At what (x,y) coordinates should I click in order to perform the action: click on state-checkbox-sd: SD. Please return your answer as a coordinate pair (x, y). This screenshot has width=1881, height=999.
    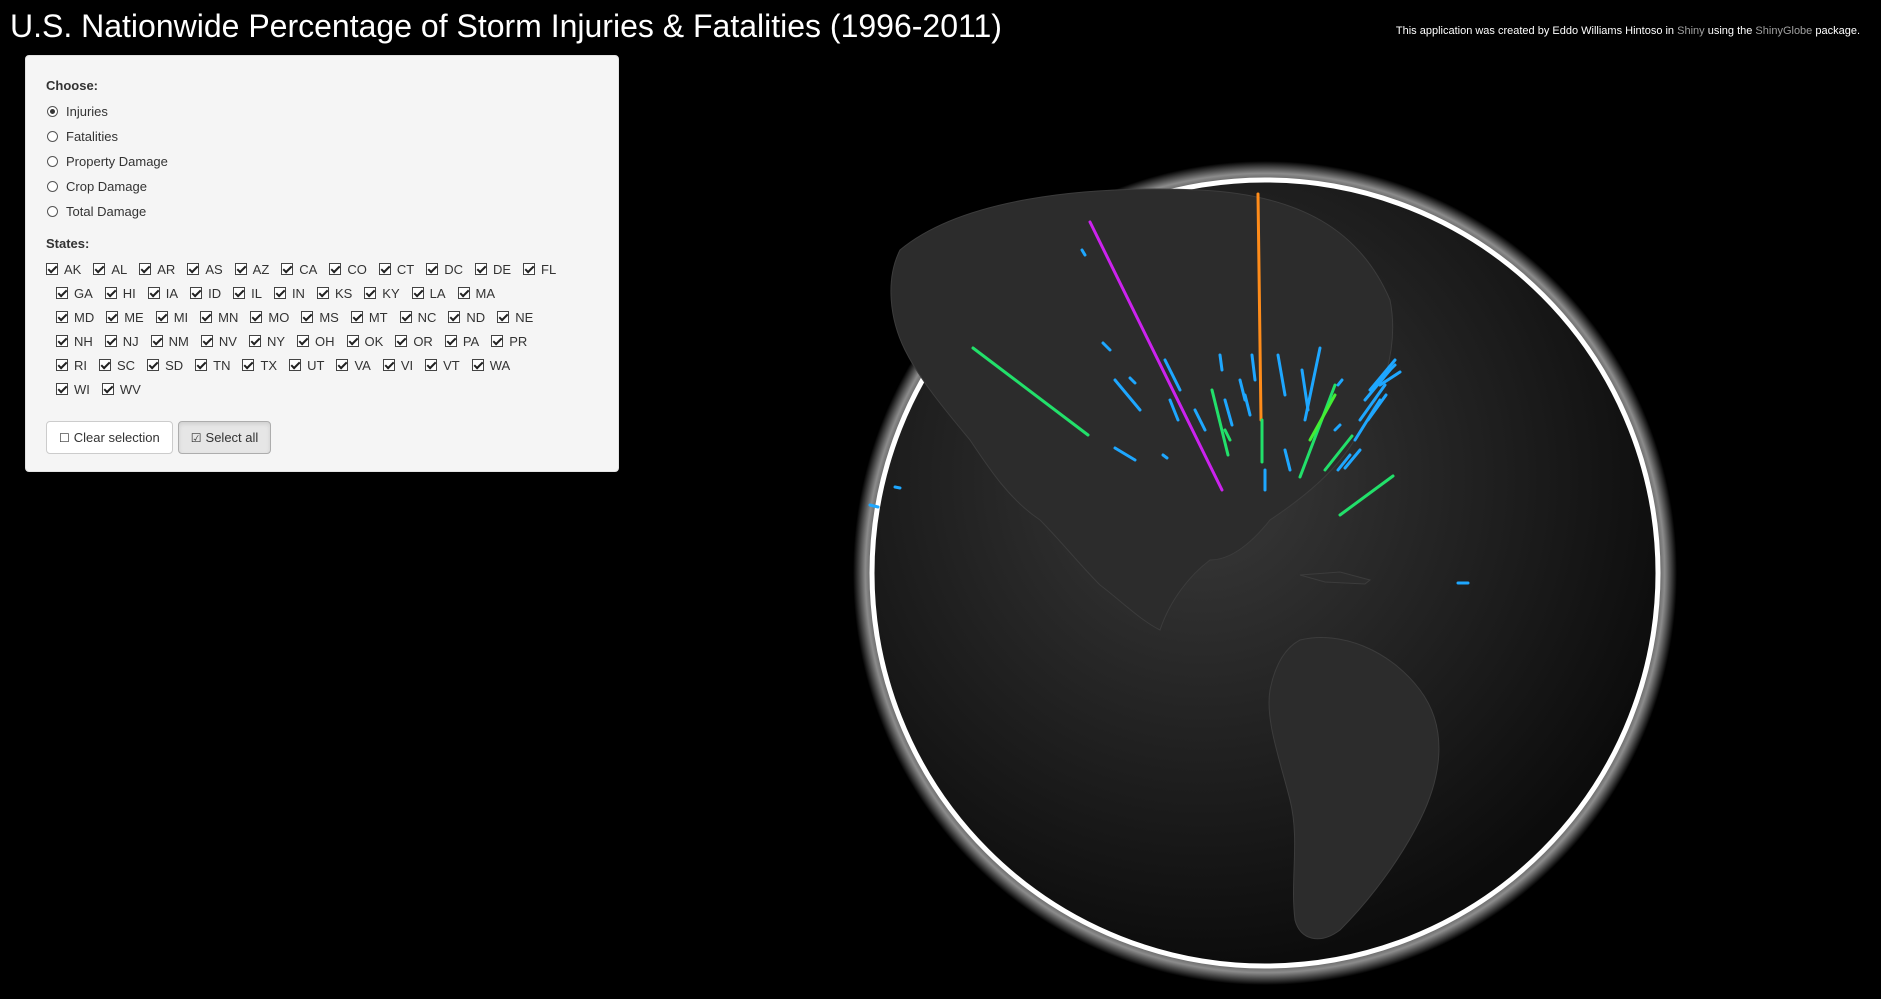
    Looking at the image, I should click on (165, 365).